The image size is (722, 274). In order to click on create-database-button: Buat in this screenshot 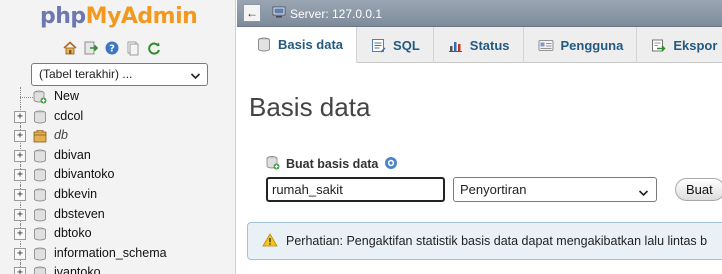, I will do `click(698, 189)`.